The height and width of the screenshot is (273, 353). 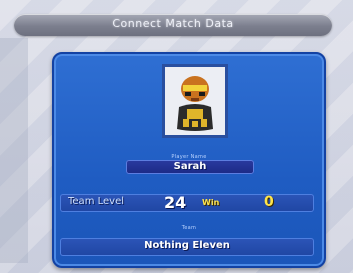 I want to click on screen-title: Connect Match Data, so click(x=173, y=23).